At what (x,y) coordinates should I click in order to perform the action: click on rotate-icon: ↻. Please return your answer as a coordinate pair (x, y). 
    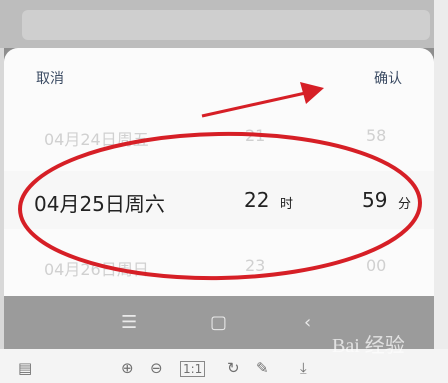
    Looking at the image, I should click on (233, 368).